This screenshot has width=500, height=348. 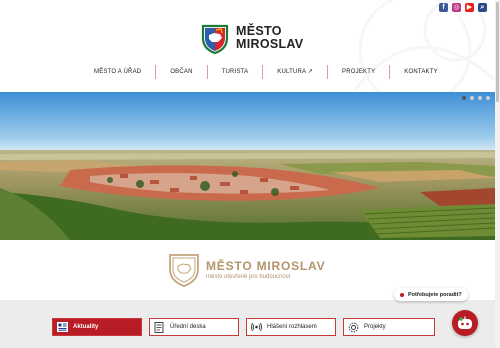 What do you see at coordinates (270, 37) in the screenshot?
I see `site-title: MĚSTO MIROSLAV` at bounding box center [270, 37].